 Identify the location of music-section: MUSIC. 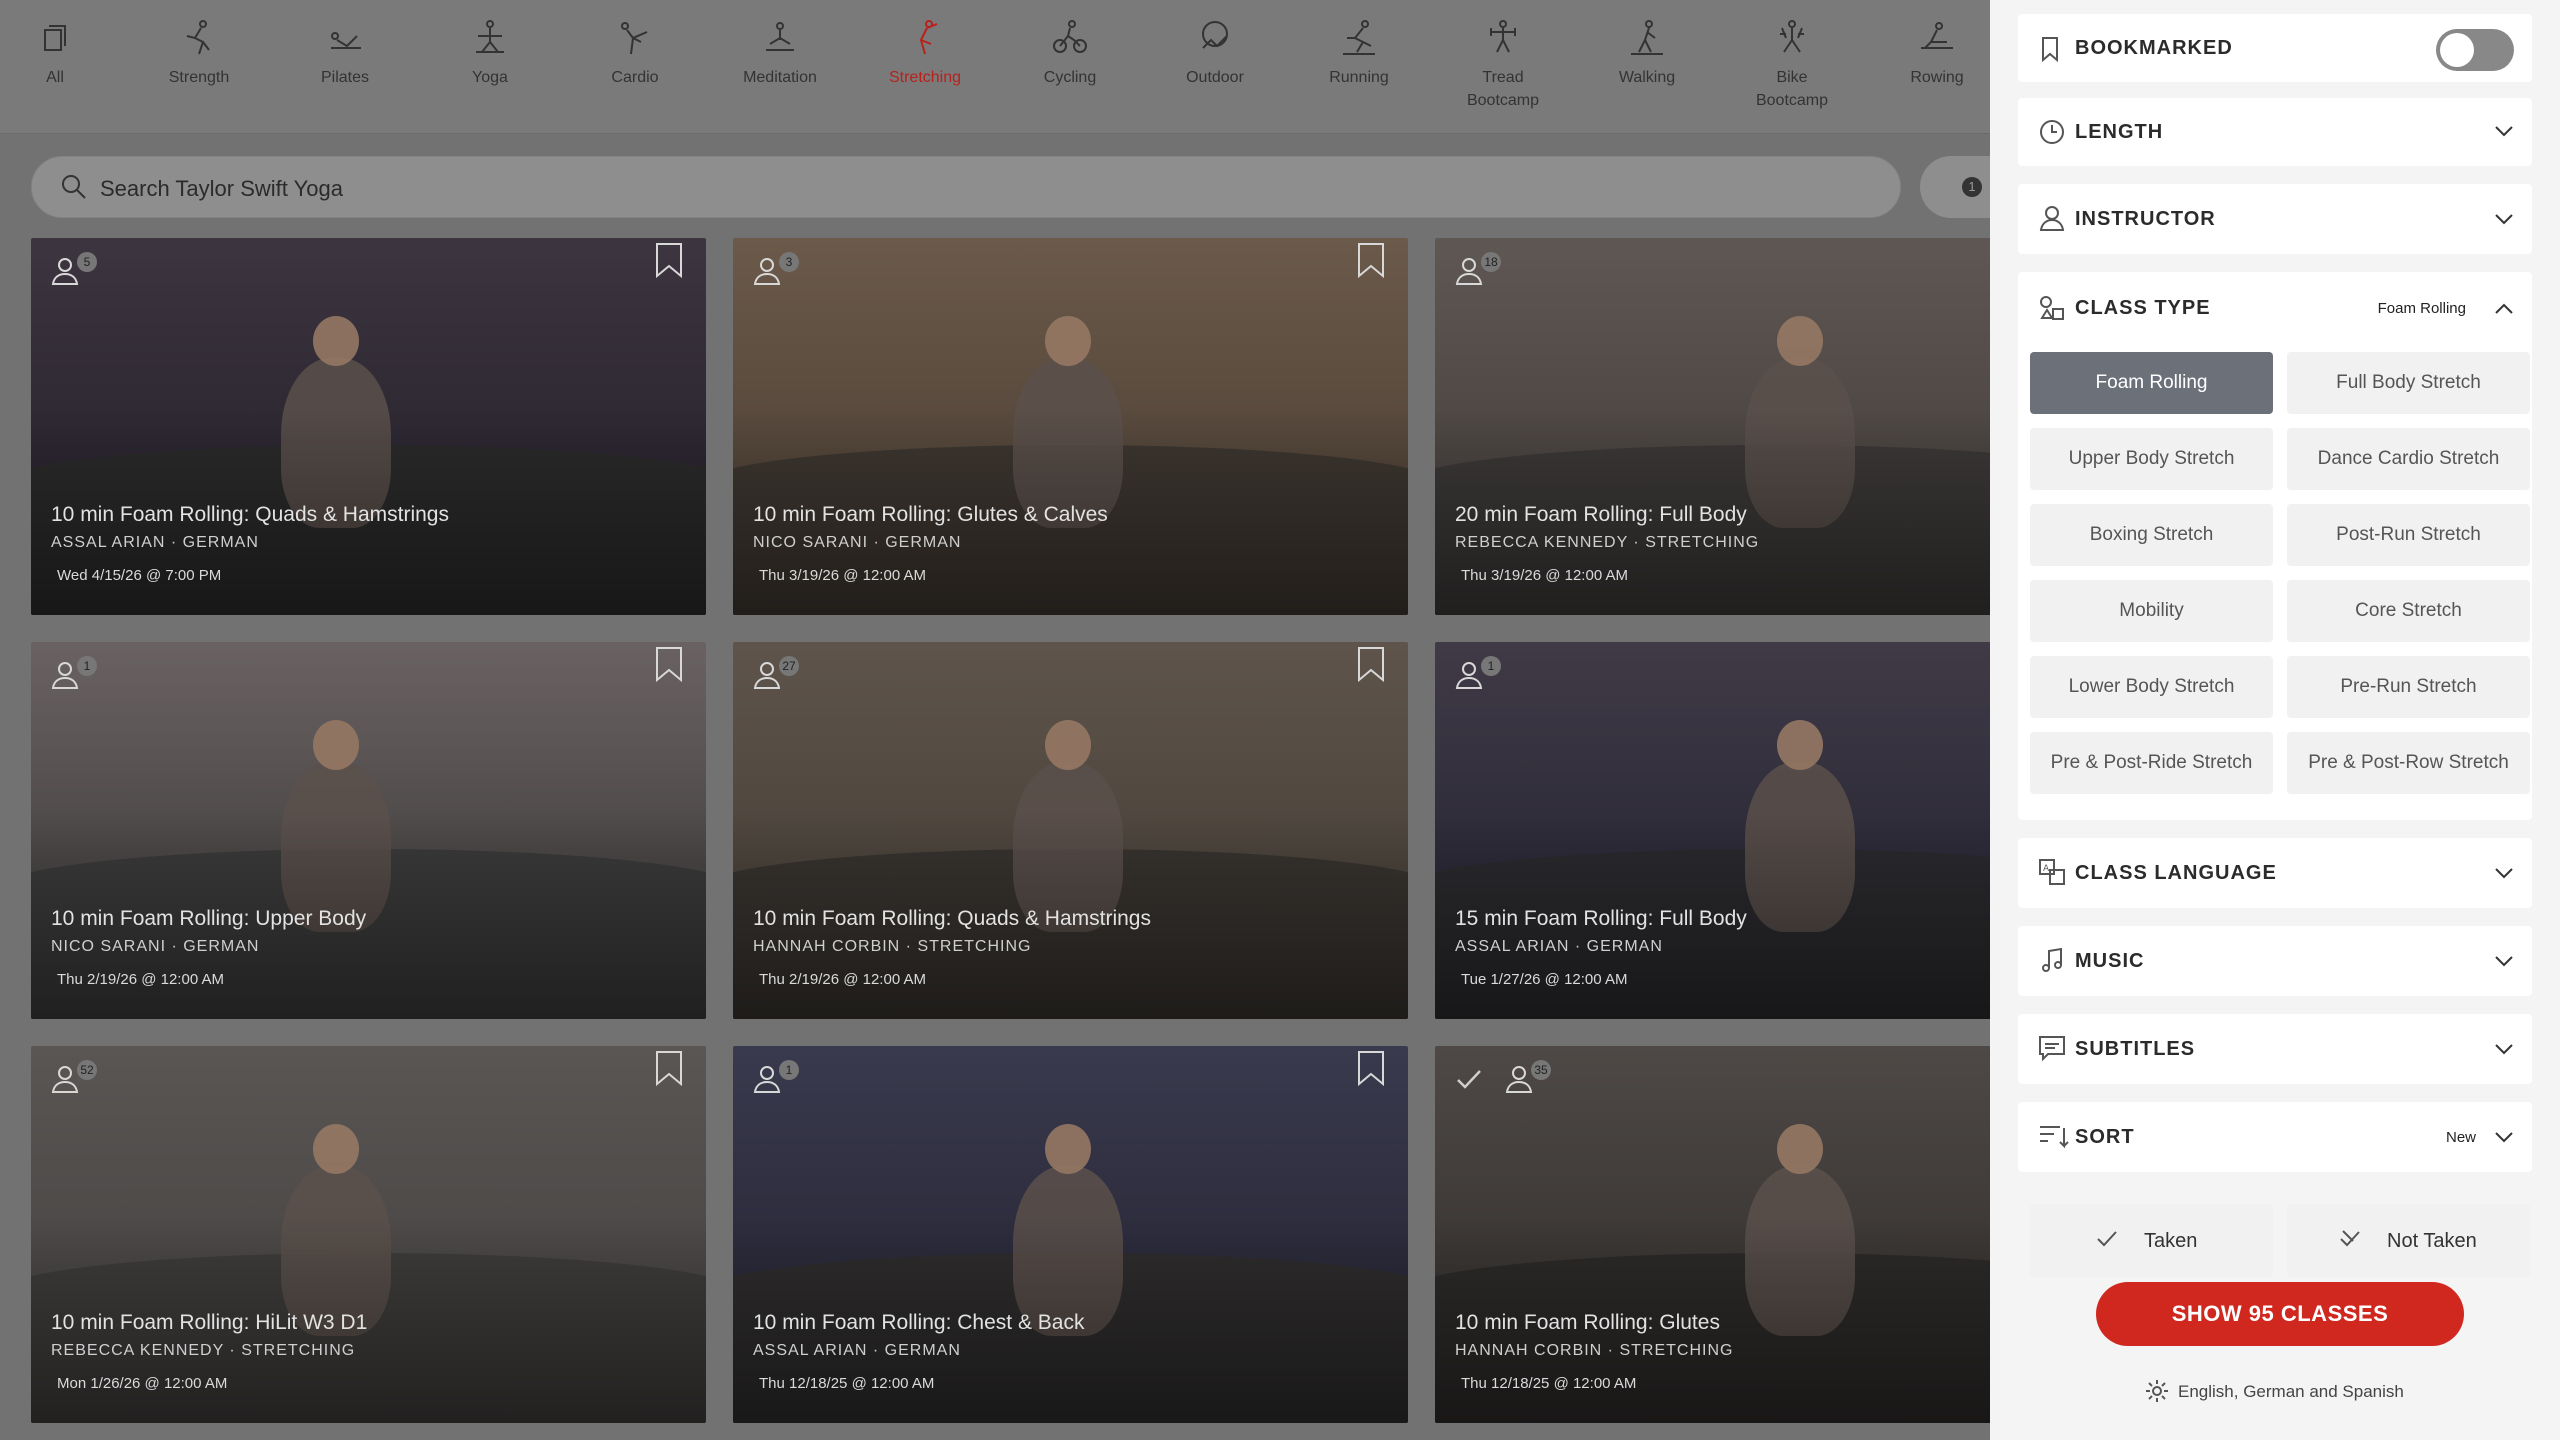
(2275, 961).